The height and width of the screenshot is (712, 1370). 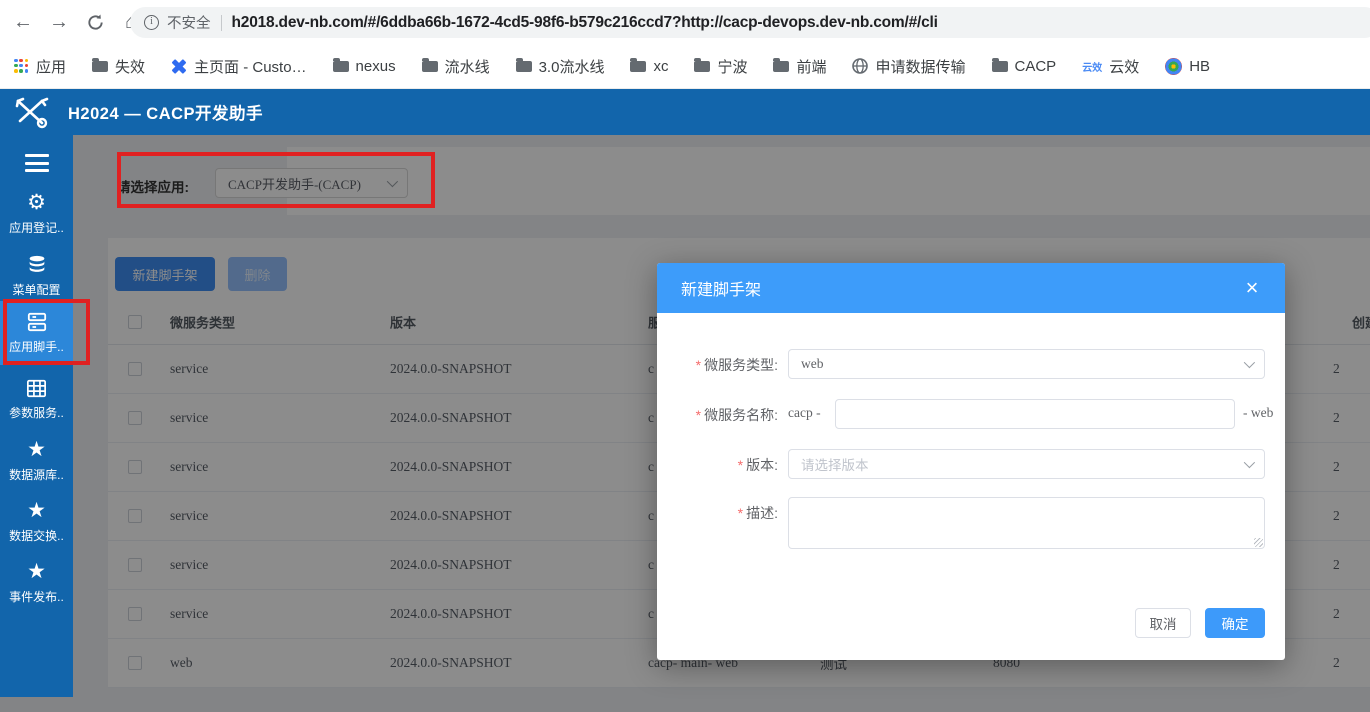 What do you see at coordinates (36, 228) in the screenshot?
I see `sidebar-item-label: 应用登记..` at bounding box center [36, 228].